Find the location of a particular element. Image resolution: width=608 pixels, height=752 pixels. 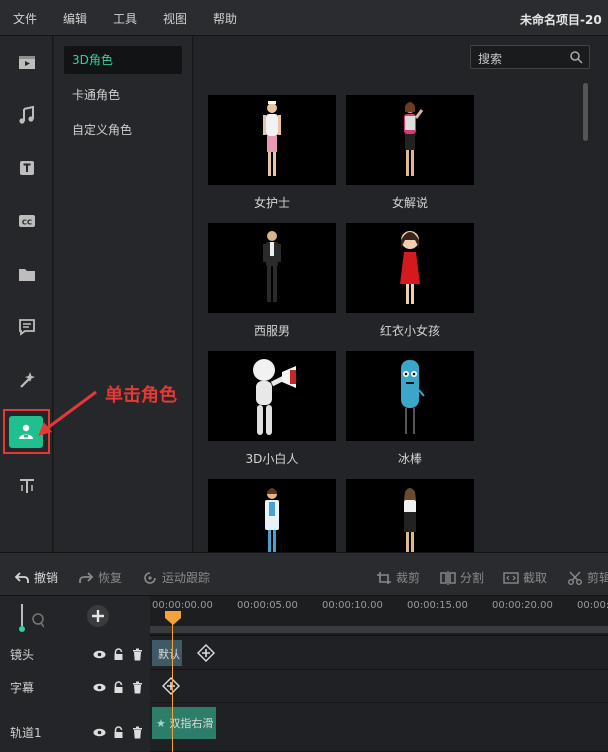

character-name: 女护士 is located at coordinates (271, 203).